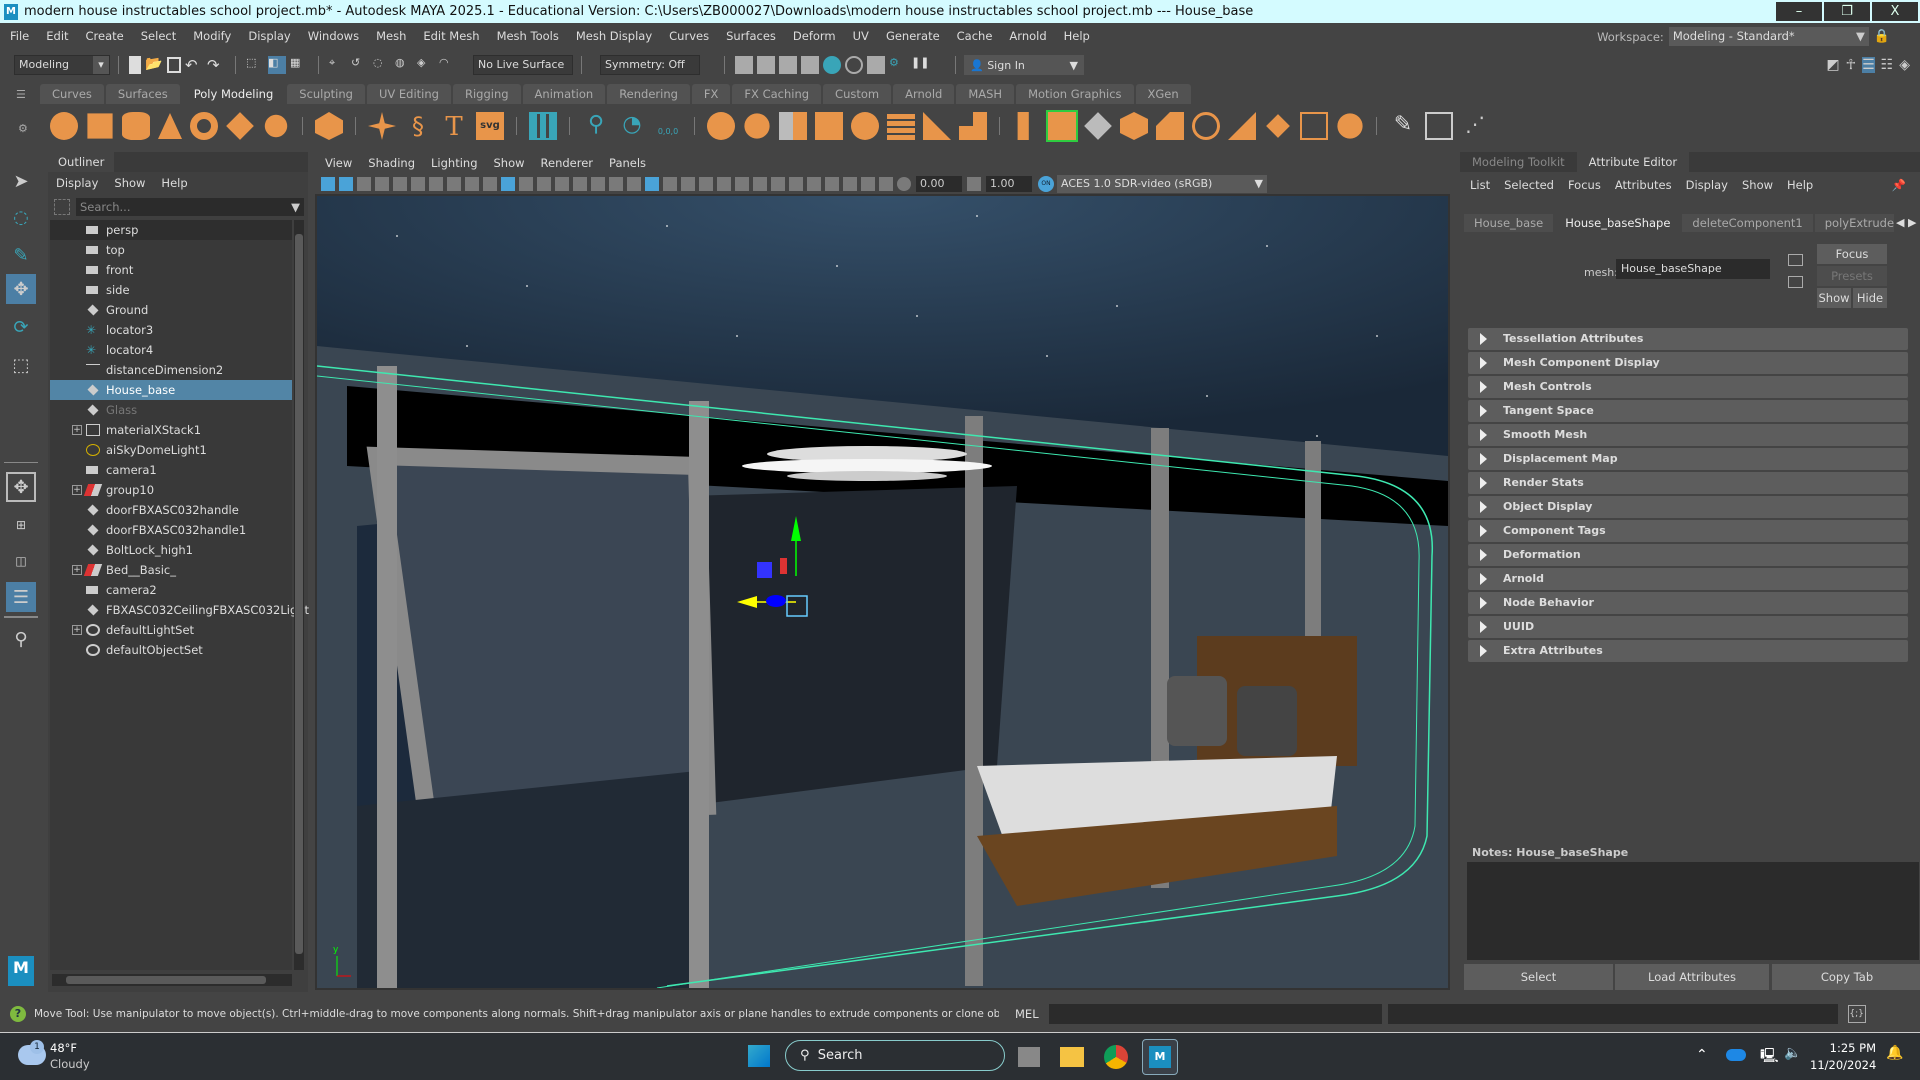 Image resolution: width=1920 pixels, height=1080 pixels. Describe the element at coordinates (1688, 363) in the screenshot. I see `attribute-section: Mesh Component Display` at that location.